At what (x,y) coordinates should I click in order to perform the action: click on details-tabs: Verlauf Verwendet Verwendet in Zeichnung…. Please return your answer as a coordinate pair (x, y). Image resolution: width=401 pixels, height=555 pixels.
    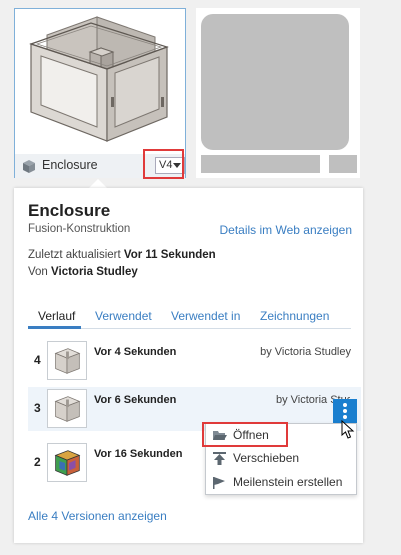
    Looking at the image, I should click on (189, 318).